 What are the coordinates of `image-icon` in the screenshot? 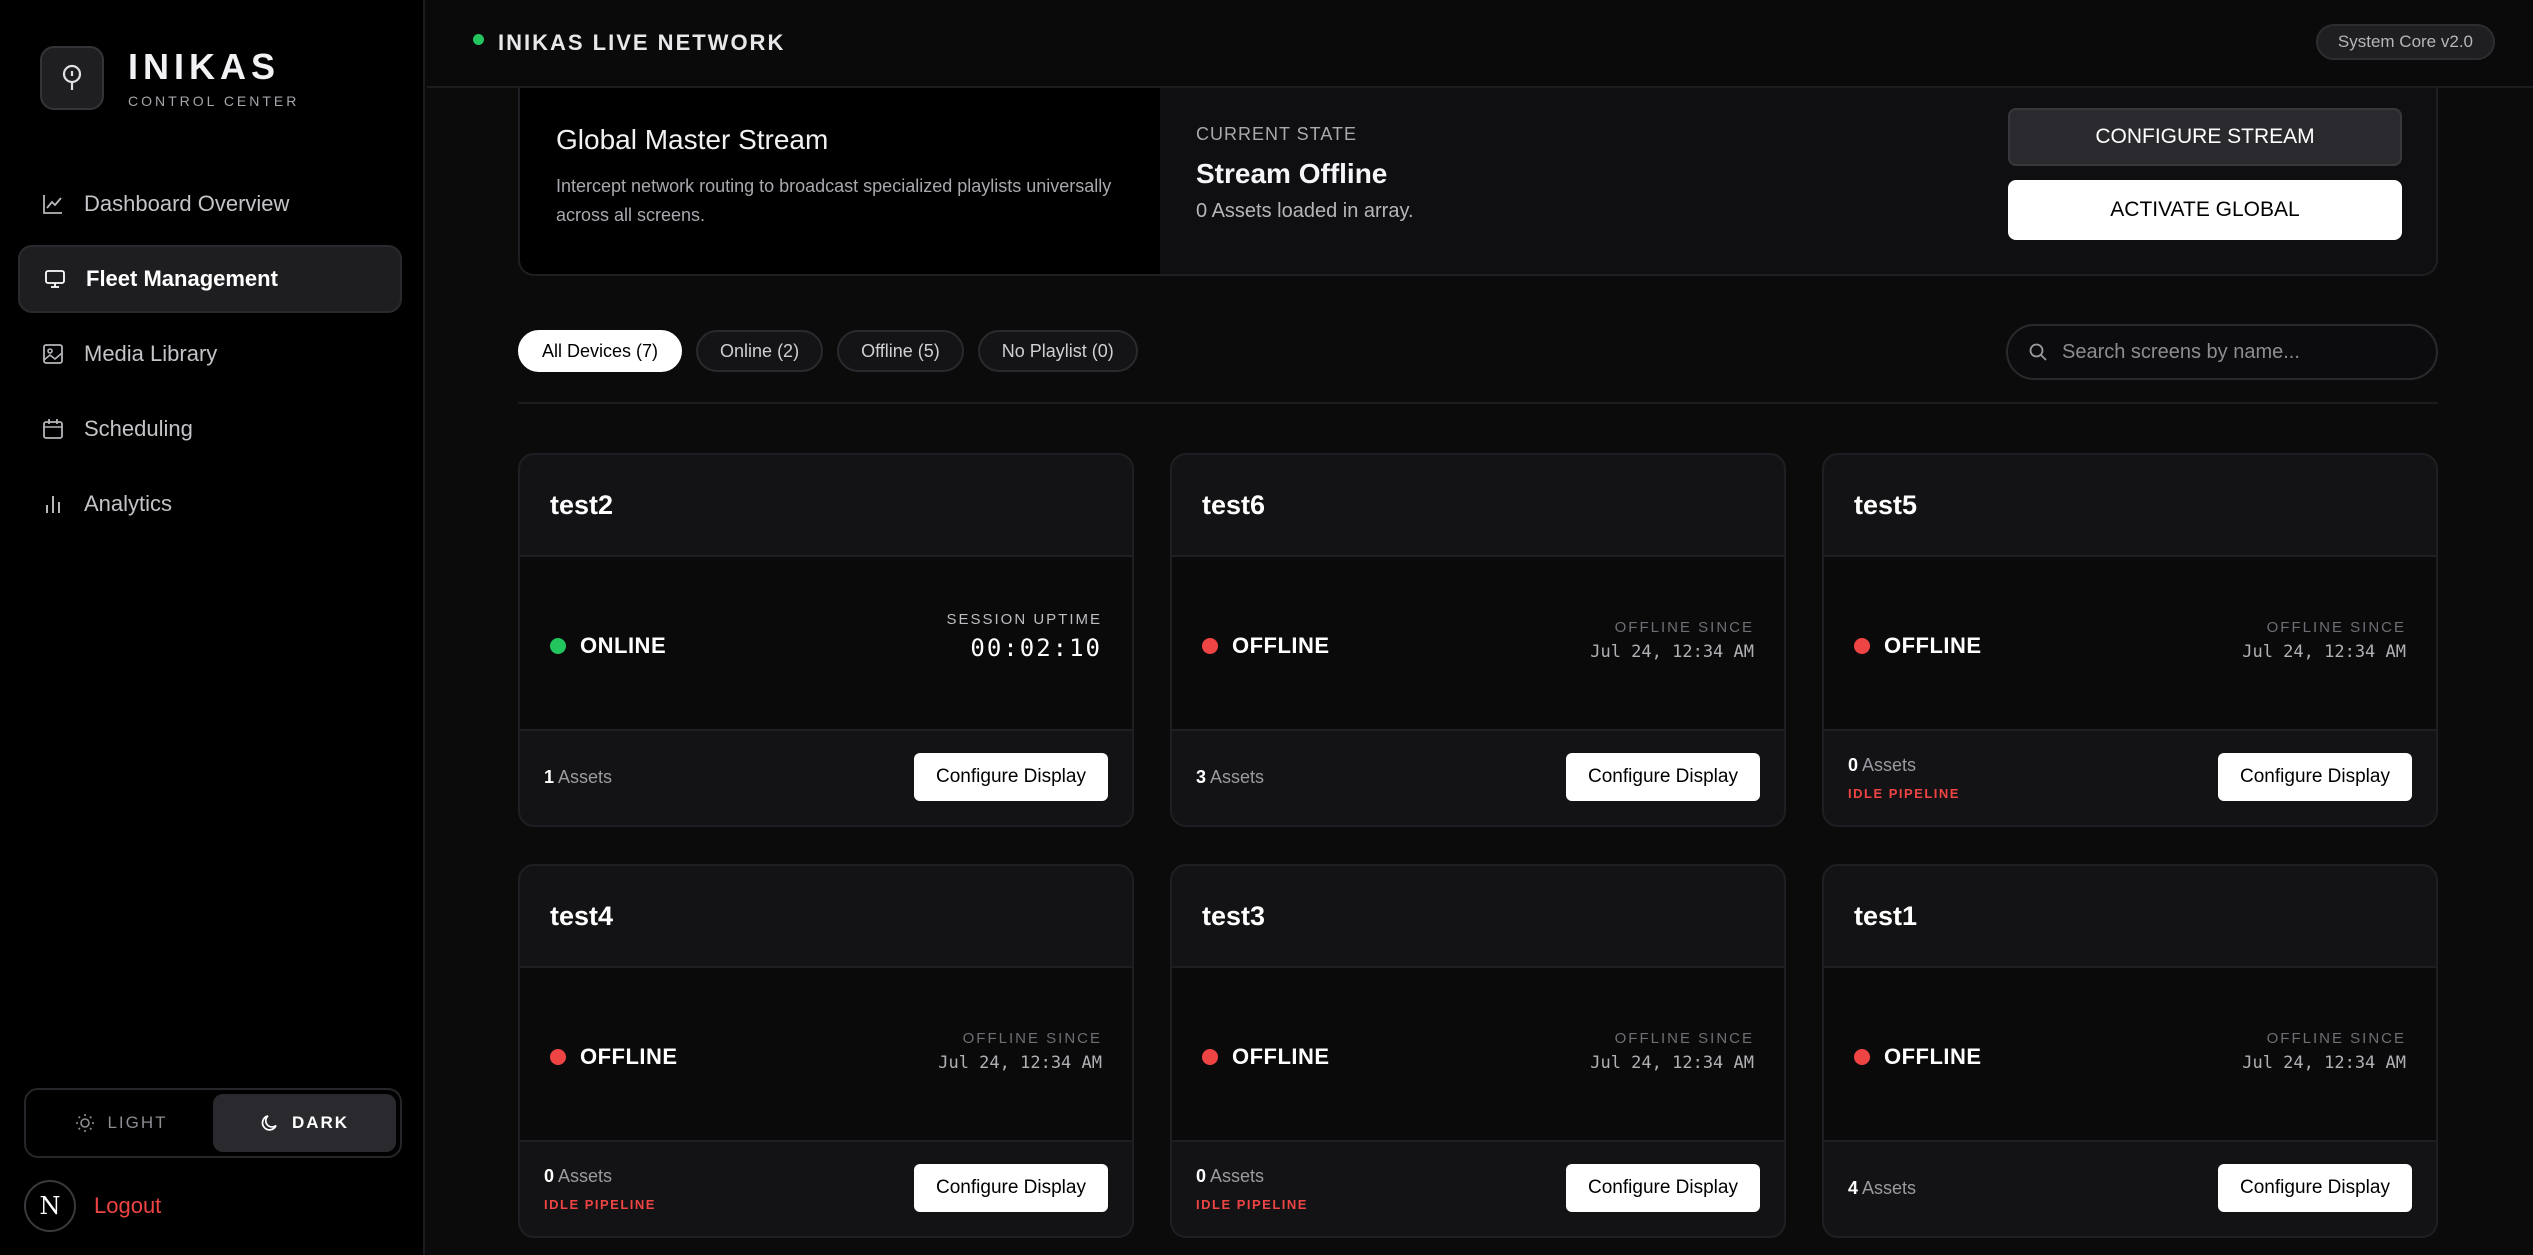 It's located at (53, 354).